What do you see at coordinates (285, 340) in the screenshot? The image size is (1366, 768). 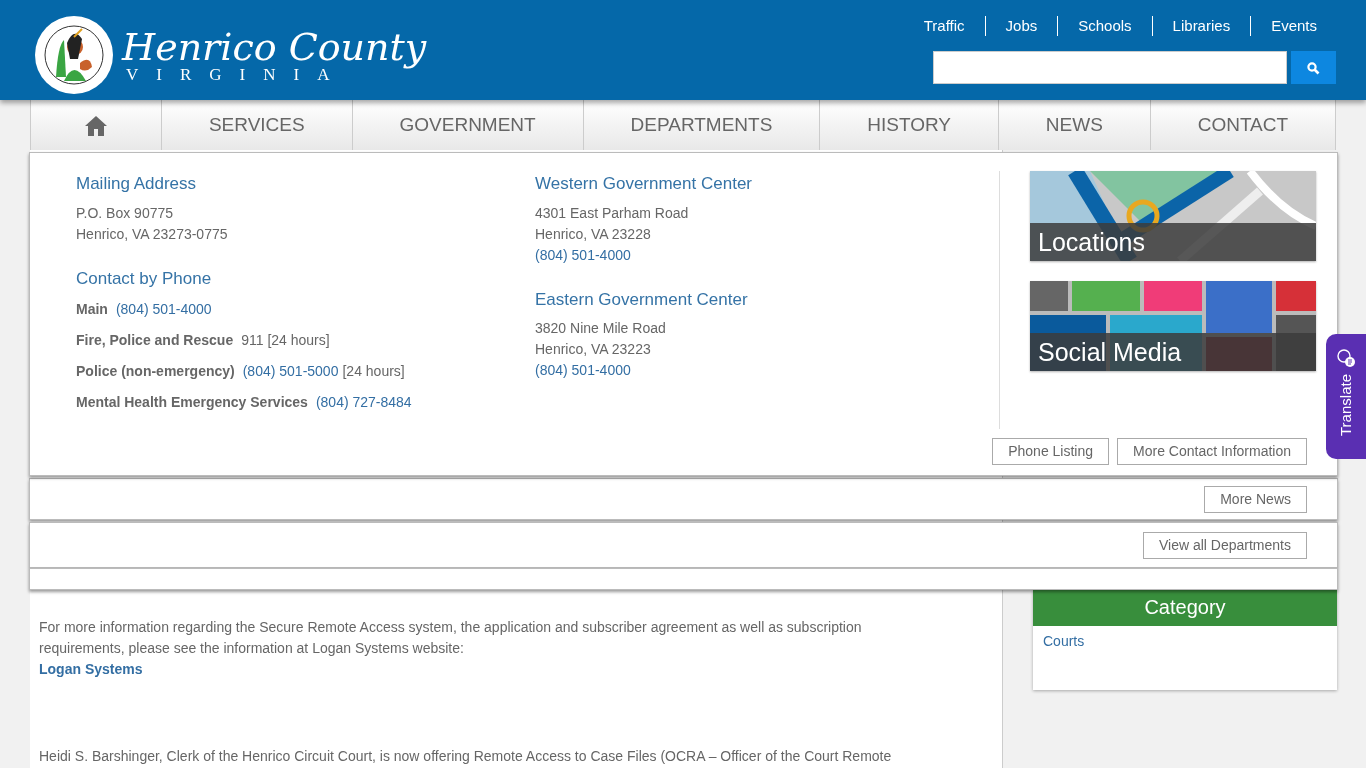 I see `phone-note: 911 [24 hours]` at bounding box center [285, 340].